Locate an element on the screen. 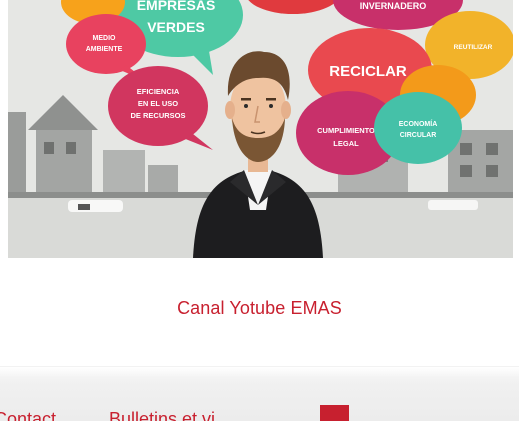 The height and width of the screenshot is (421, 519). bubble-text: LEGAL is located at coordinates (346, 143).